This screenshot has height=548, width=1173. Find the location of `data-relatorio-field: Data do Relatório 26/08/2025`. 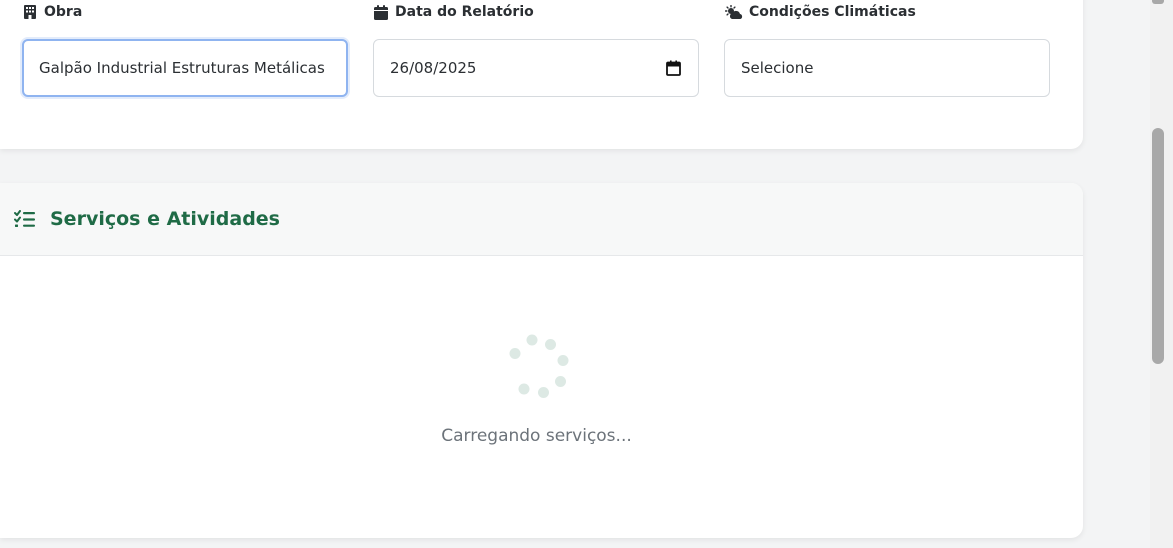

data-relatorio-field: Data do Relatório 26/08/2025 is located at coordinates (536, 48).